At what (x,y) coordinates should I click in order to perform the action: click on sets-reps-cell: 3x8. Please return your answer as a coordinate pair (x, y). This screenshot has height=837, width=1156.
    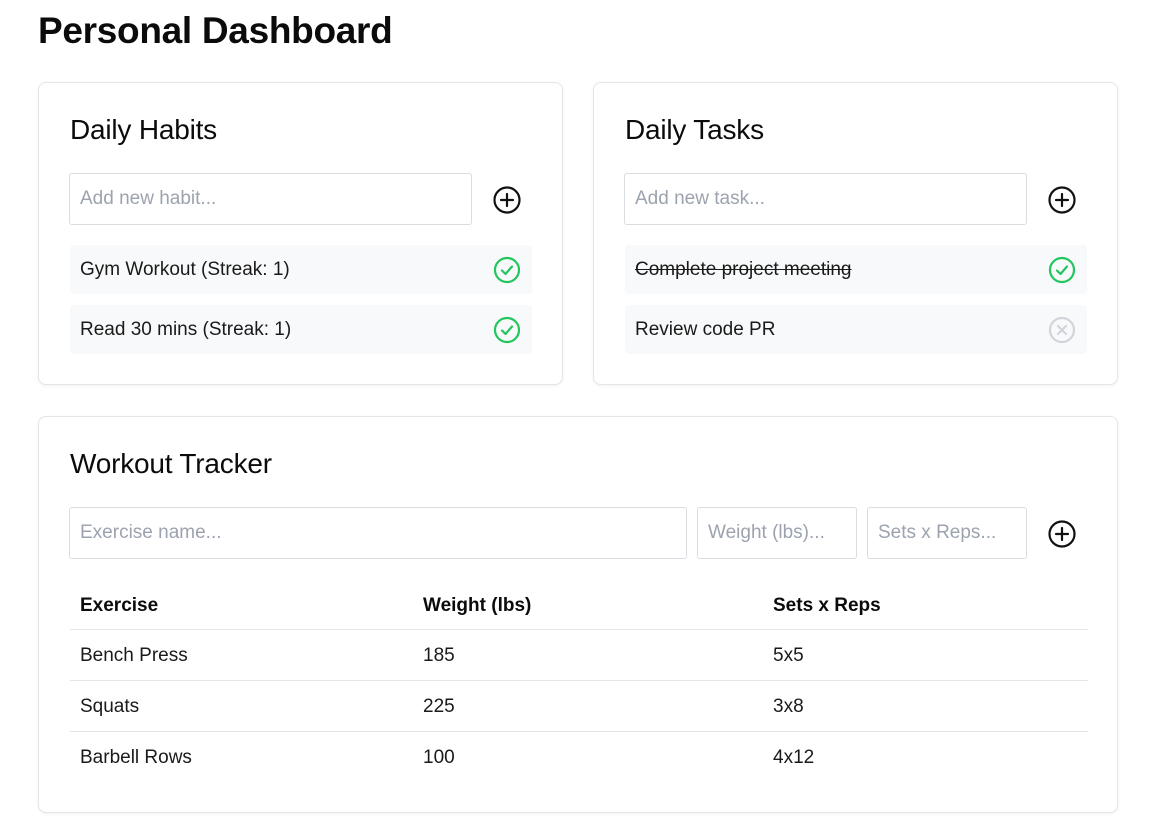
    Looking at the image, I should click on (788, 706).